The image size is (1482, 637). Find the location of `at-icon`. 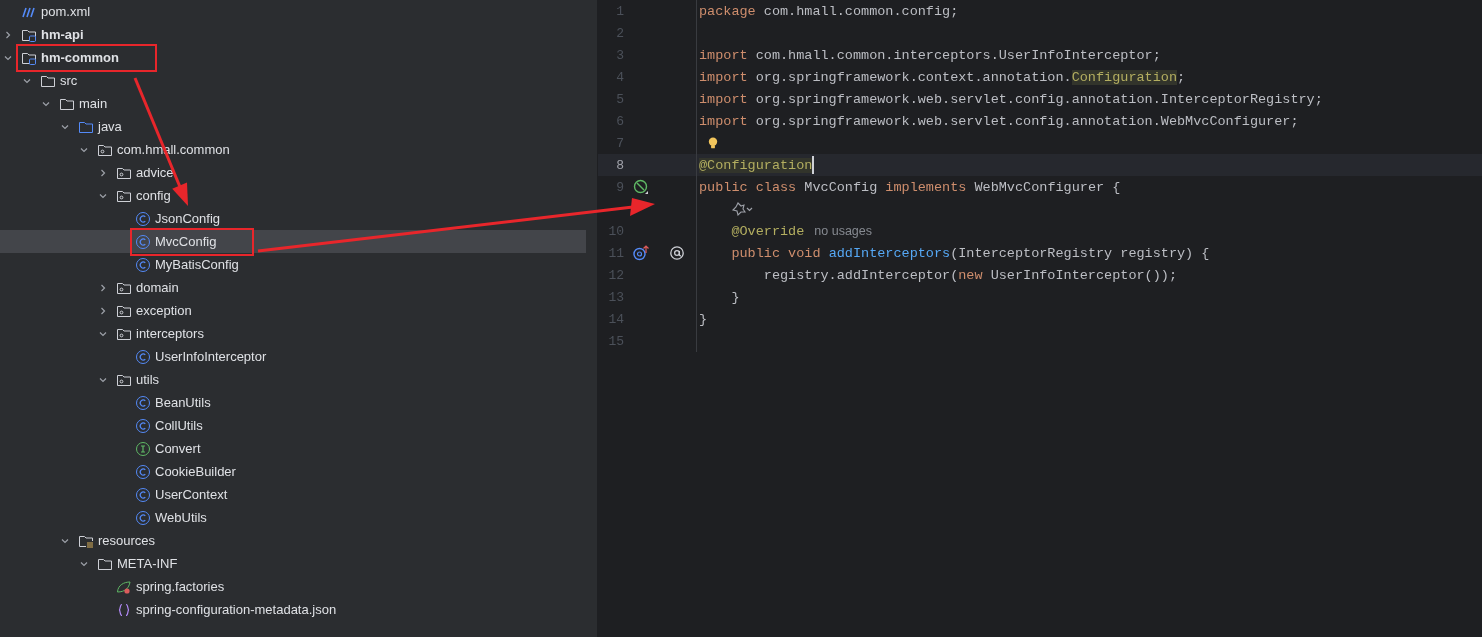

at-icon is located at coordinates (677, 253).